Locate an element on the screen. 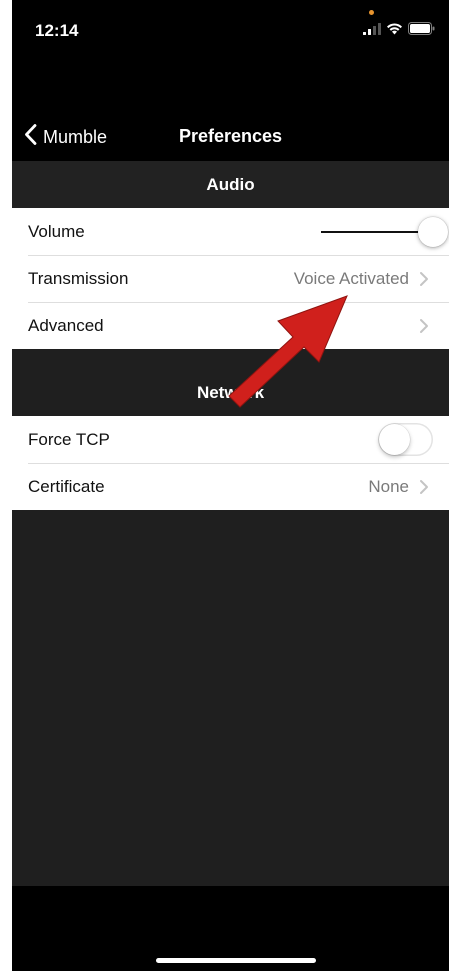 Image resolution: width=450 pixels, height=971 pixels. navigation-bar: Mumble Preferences is located at coordinates (230, 136).